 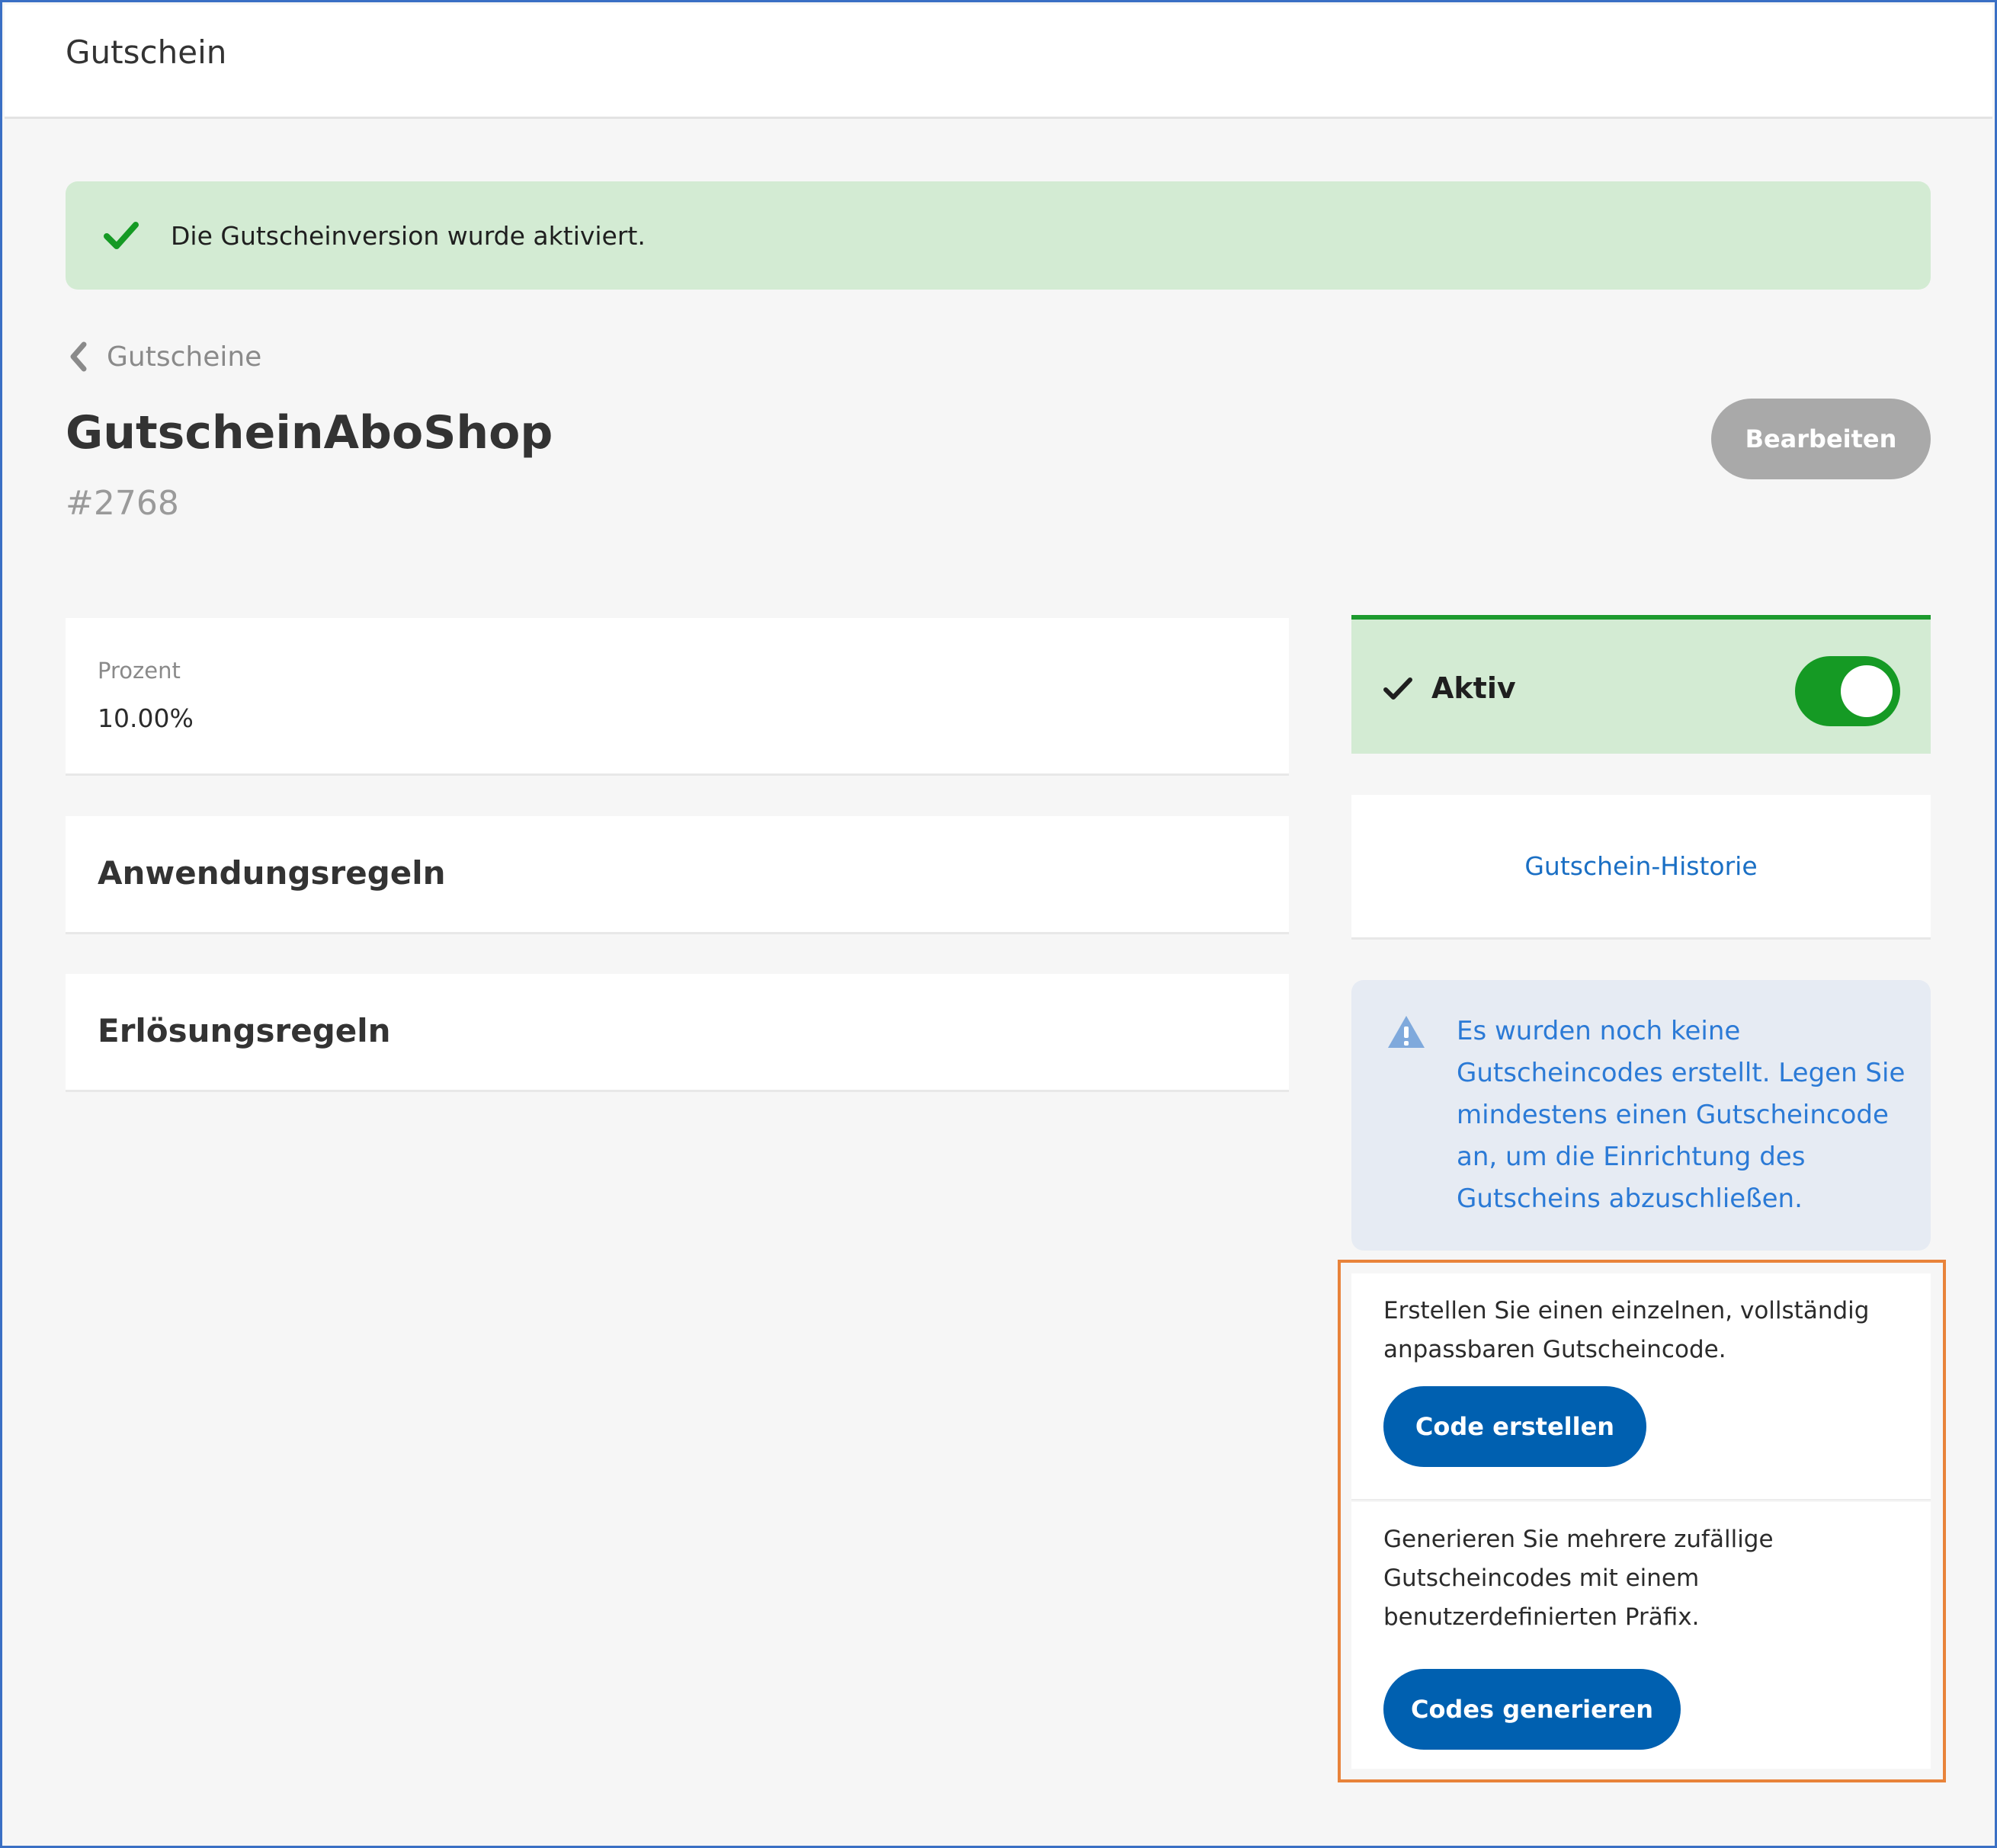 I want to click on discount-label: Prozent, so click(x=139, y=671).